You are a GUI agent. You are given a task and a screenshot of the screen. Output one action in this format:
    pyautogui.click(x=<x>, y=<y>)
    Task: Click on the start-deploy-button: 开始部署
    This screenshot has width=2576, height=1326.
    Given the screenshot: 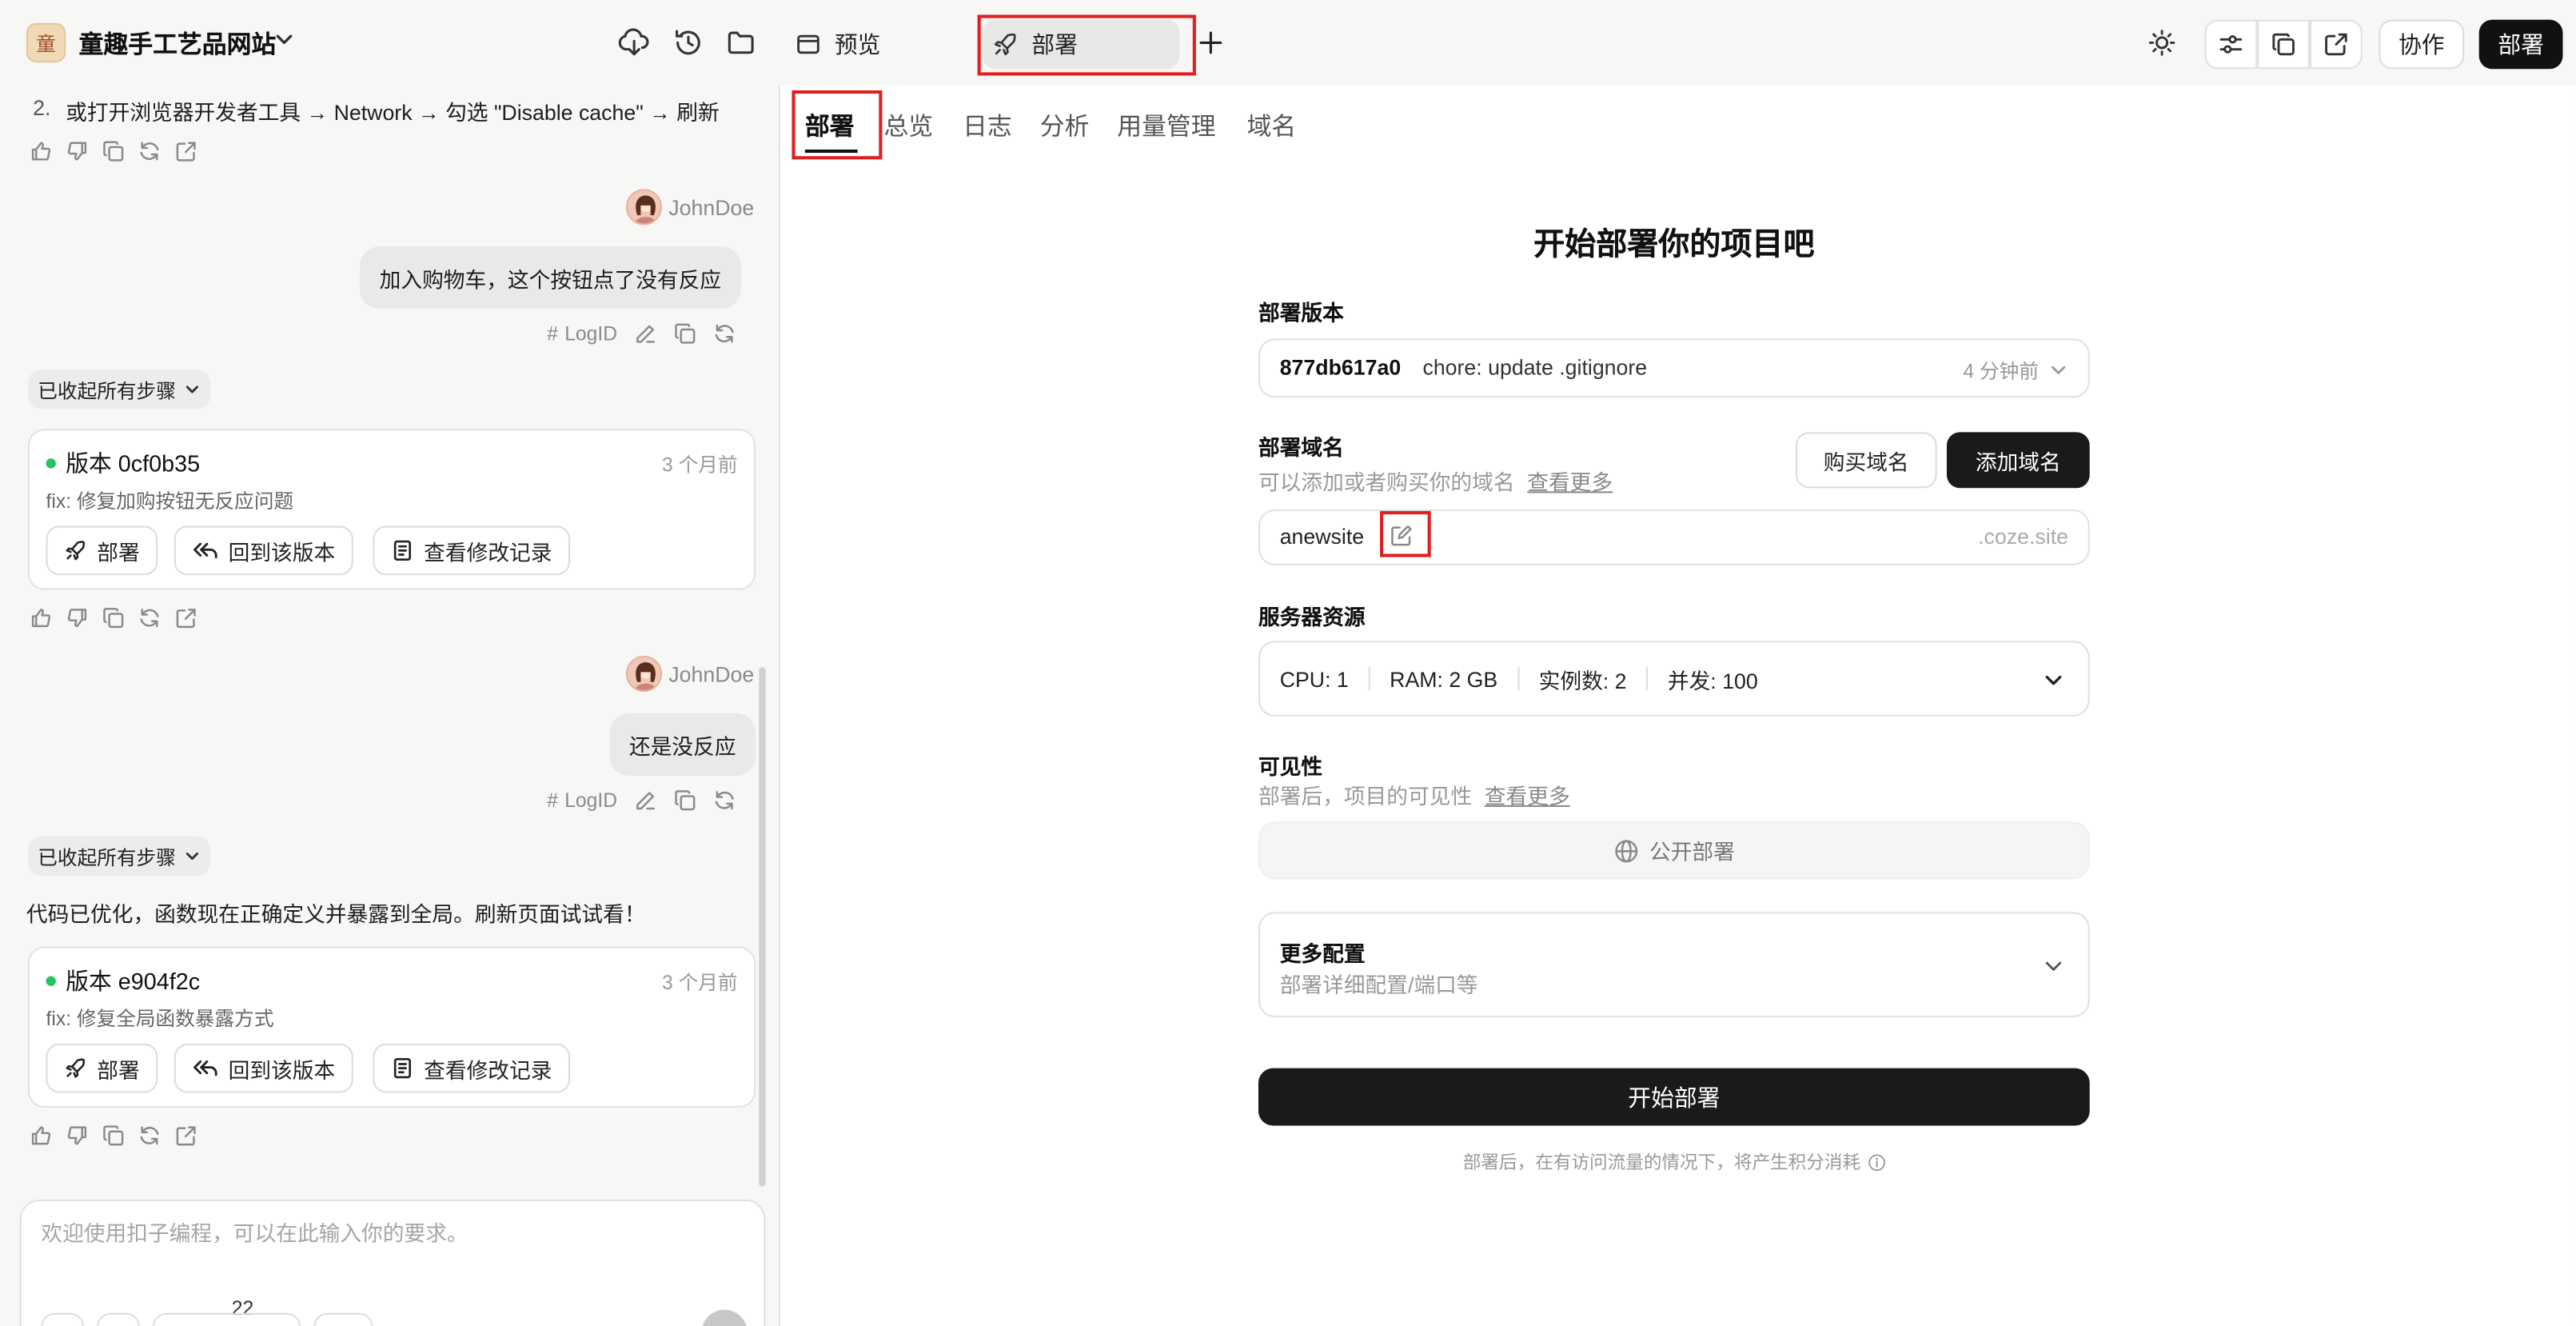 What is the action you would take?
    pyautogui.click(x=1674, y=1097)
    